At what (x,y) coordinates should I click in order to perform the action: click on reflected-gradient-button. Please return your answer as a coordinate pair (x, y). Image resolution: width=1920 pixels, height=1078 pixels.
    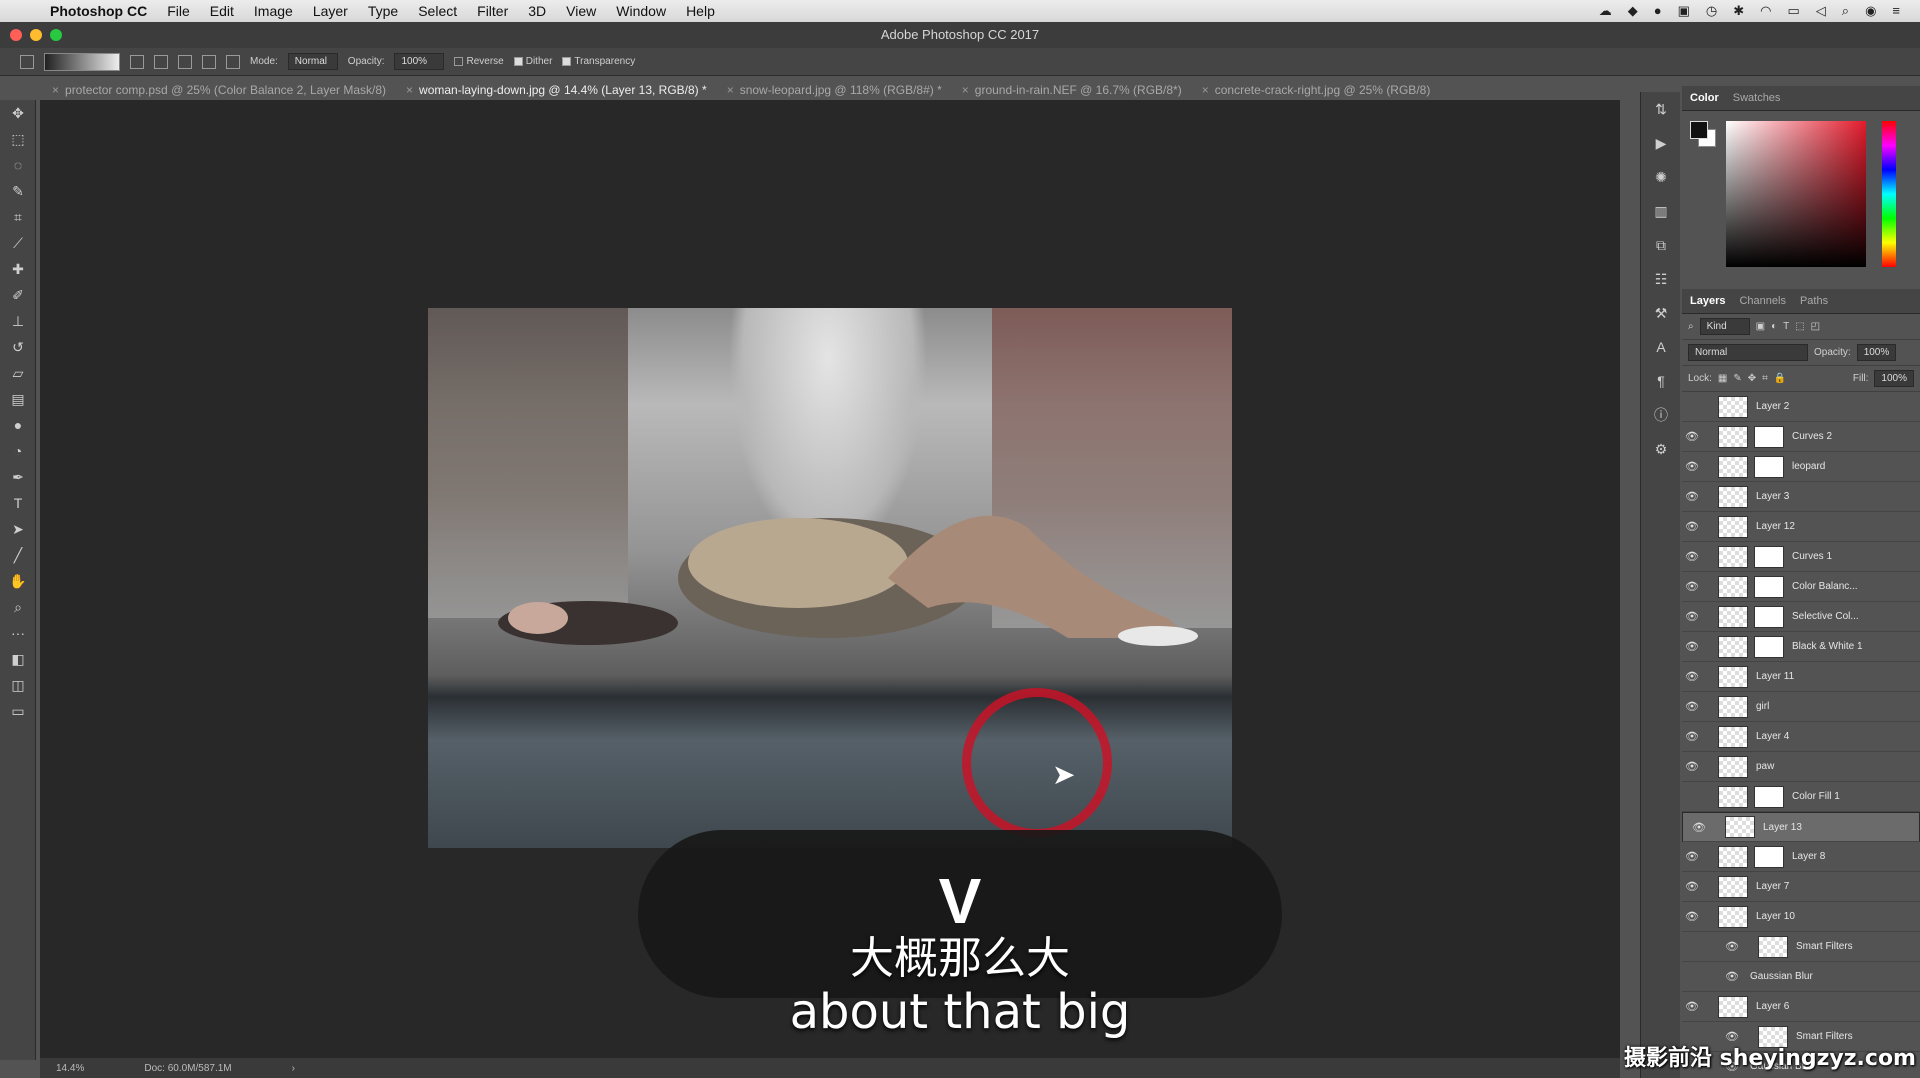
    Looking at the image, I should click on (209, 61).